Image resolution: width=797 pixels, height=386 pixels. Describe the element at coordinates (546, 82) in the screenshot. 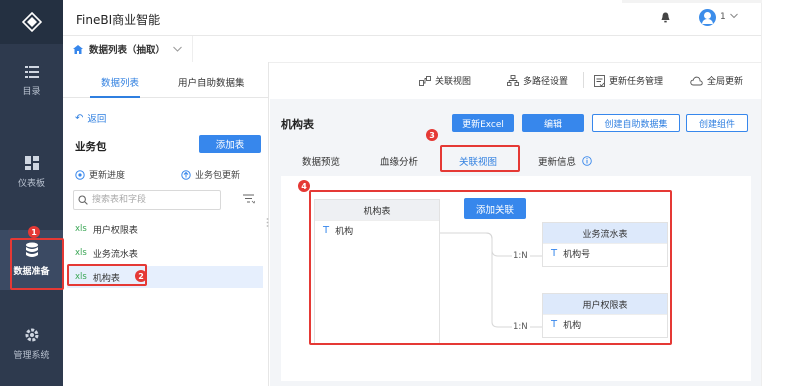

I see `multi-path-label: 多路径设置` at that location.